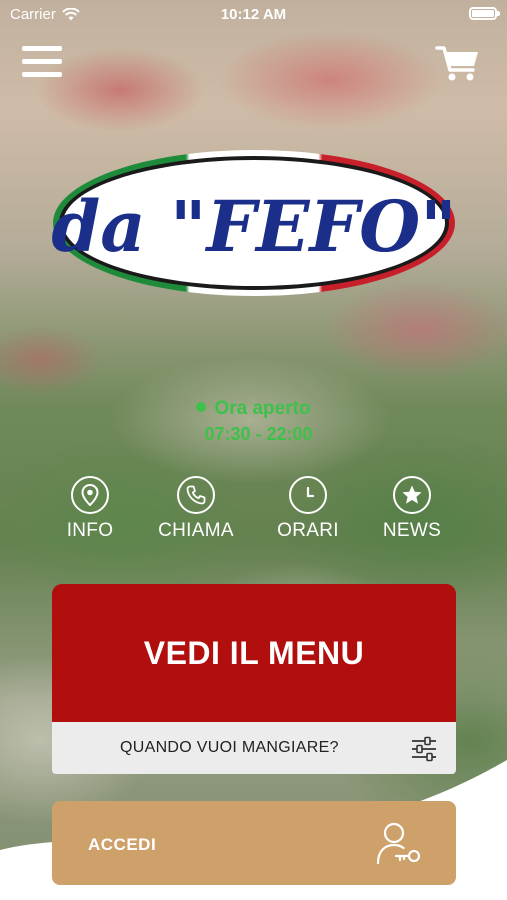  I want to click on action-call-label: CHIAMA, so click(196, 530).